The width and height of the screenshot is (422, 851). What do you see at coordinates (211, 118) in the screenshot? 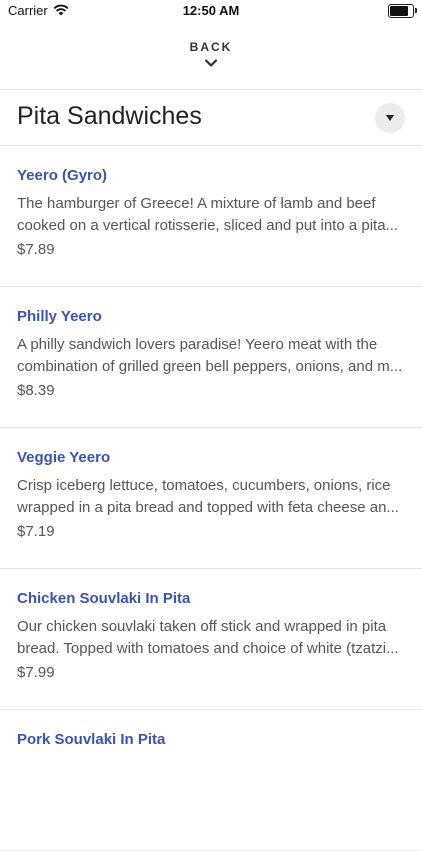
I see `section-header: Pita Sandwiches` at bounding box center [211, 118].